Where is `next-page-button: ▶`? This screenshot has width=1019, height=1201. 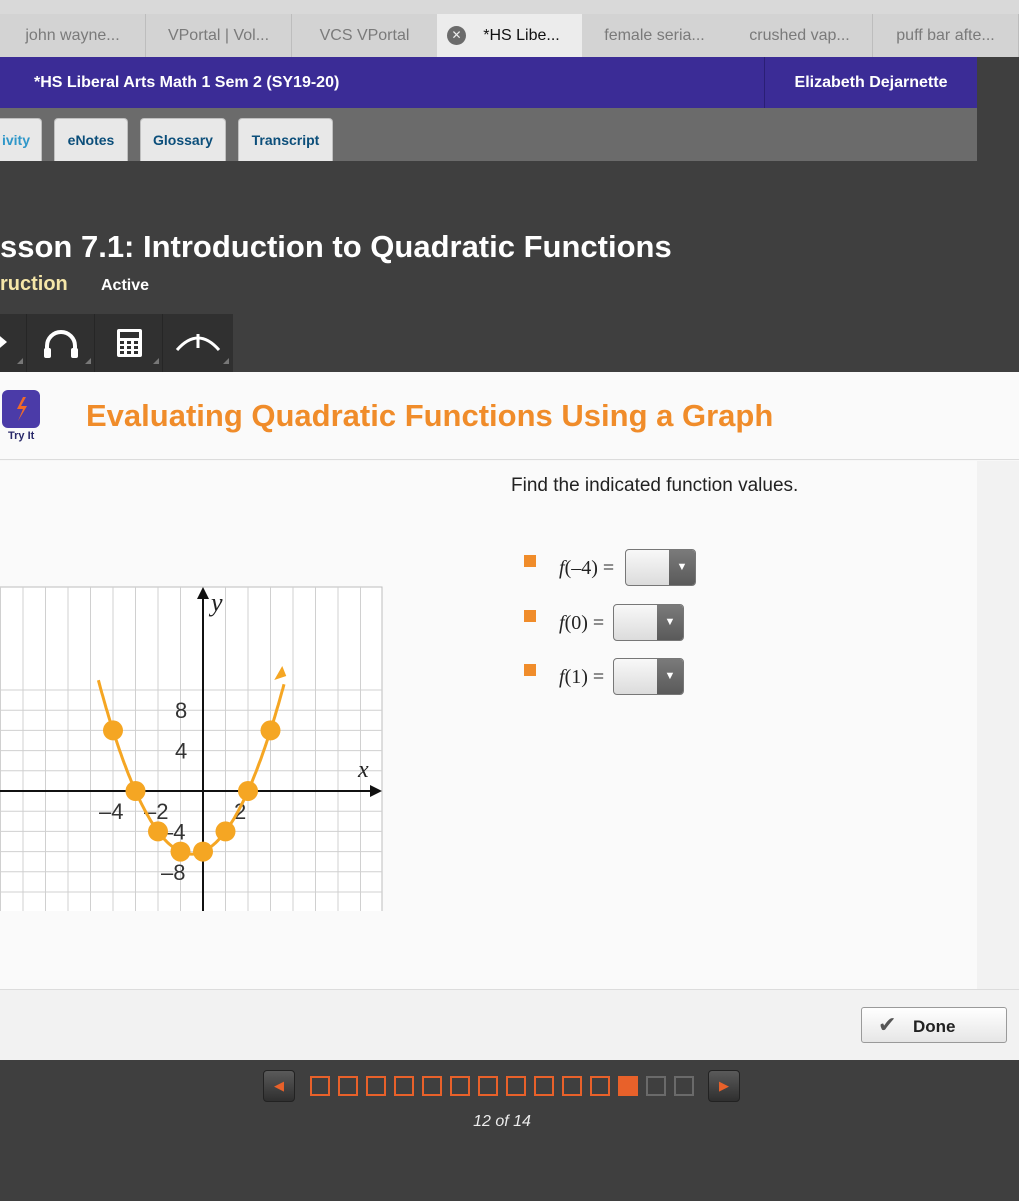
next-page-button: ▶ is located at coordinates (724, 1086).